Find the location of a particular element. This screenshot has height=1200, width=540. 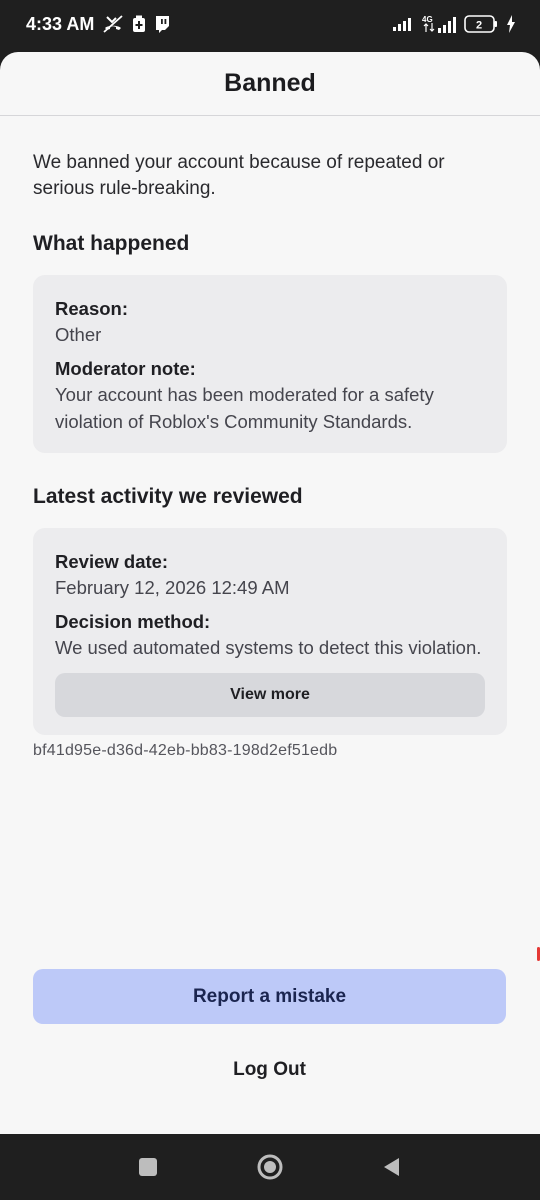

battery-saver-icon is located at coordinates (139, 24).